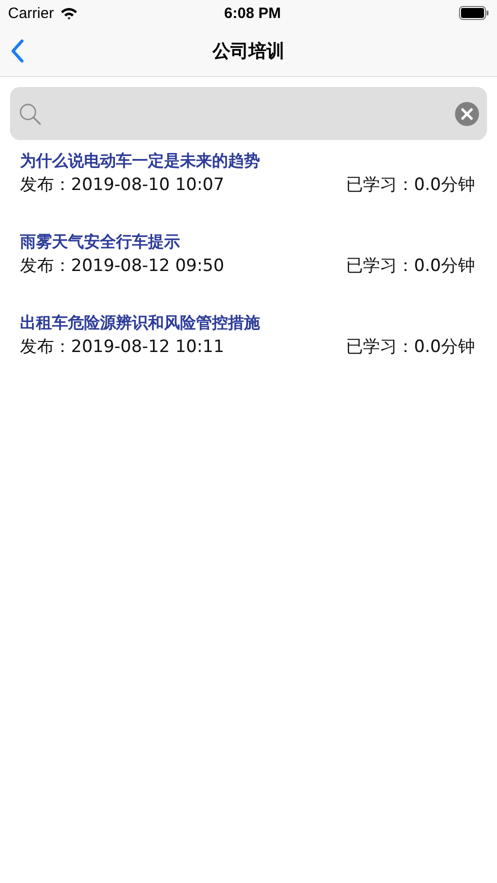 This screenshot has width=497, height=883. What do you see at coordinates (248, 242) in the screenshot?
I see `article-title: 雨雾天气安全行车提示` at bounding box center [248, 242].